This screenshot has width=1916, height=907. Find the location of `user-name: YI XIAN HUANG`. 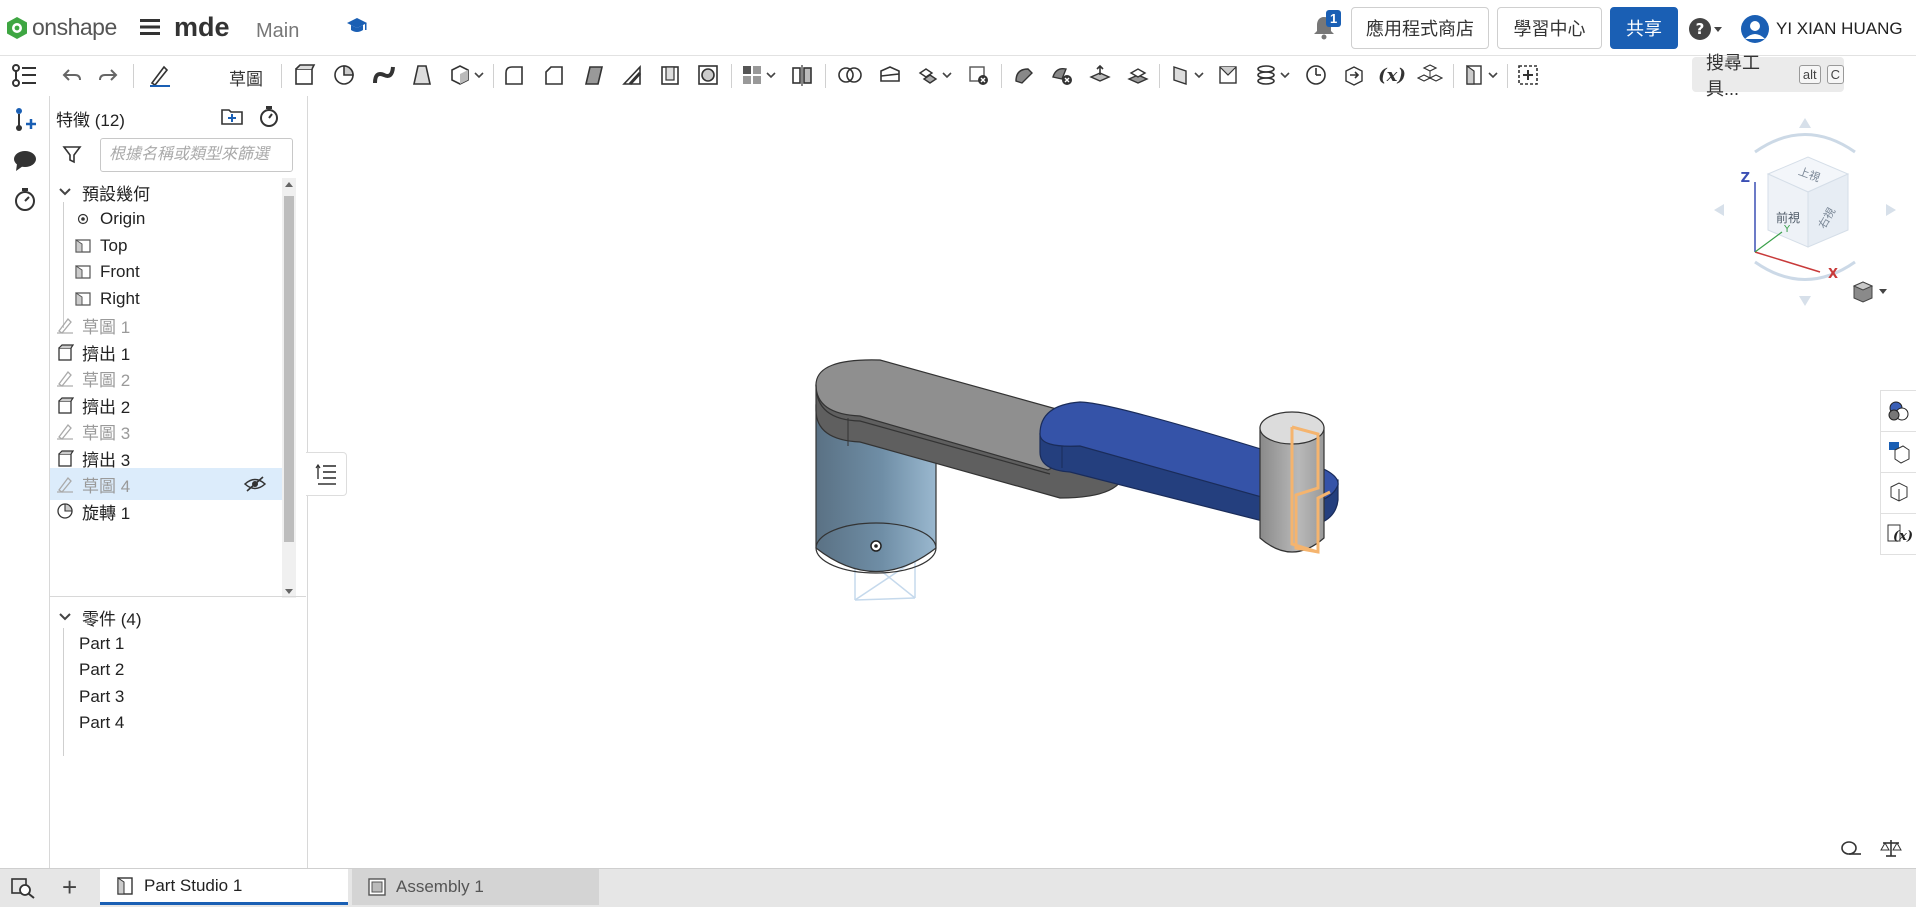

user-name: YI XIAN HUANG is located at coordinates (1839, 29).